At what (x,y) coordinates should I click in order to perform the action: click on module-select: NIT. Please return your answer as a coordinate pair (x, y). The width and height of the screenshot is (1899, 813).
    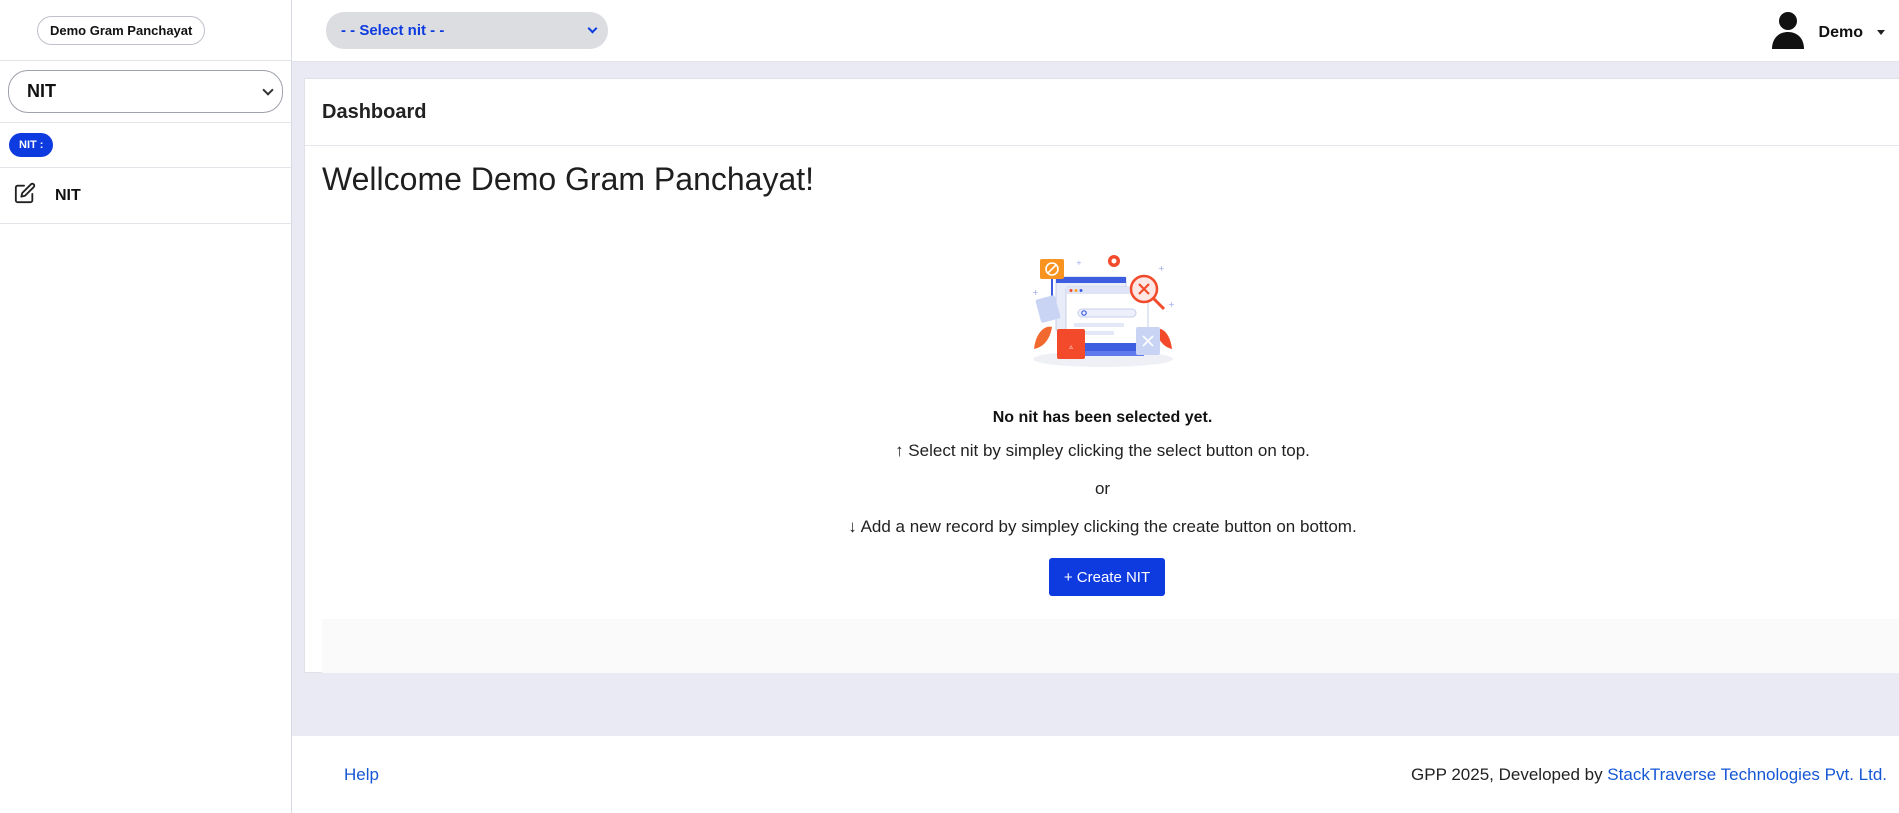
    Looking at the image, I should click on (145, 91).